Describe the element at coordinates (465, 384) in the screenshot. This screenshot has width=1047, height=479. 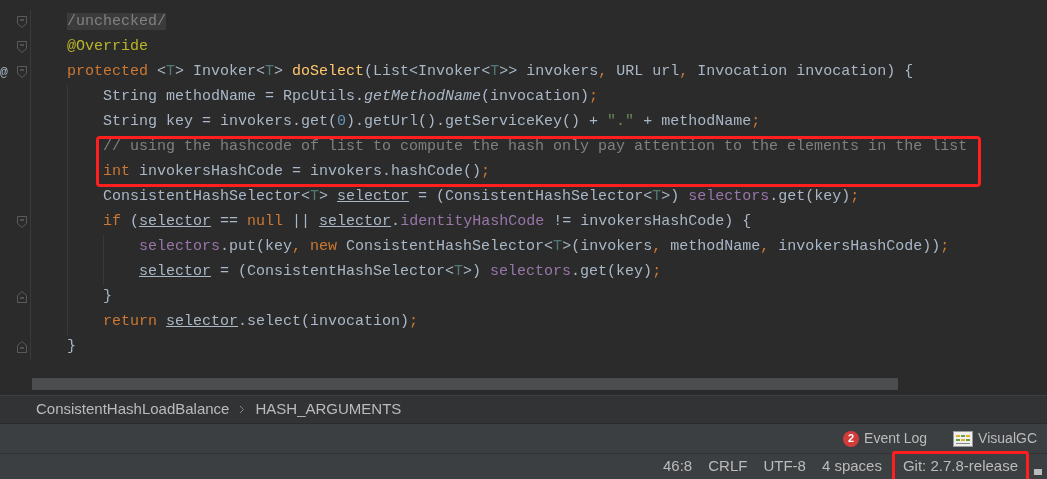
I see `horizontal-scrollbar` at that location.